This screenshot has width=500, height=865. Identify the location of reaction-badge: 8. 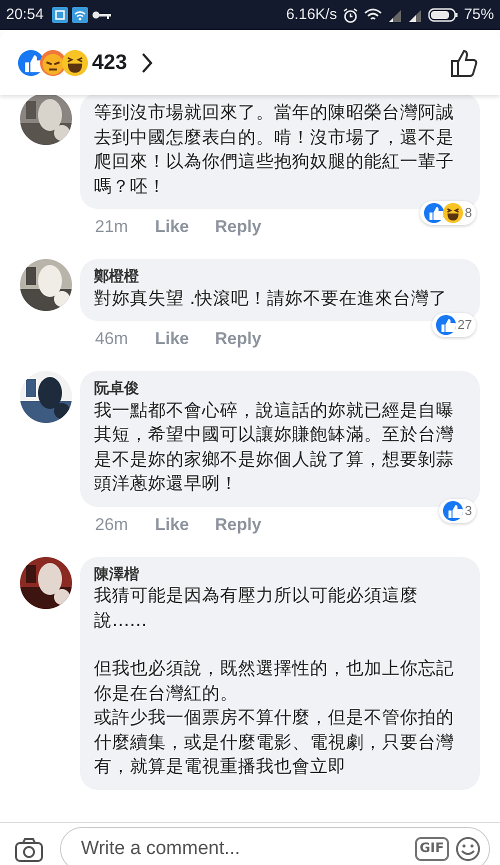
(448, 213).